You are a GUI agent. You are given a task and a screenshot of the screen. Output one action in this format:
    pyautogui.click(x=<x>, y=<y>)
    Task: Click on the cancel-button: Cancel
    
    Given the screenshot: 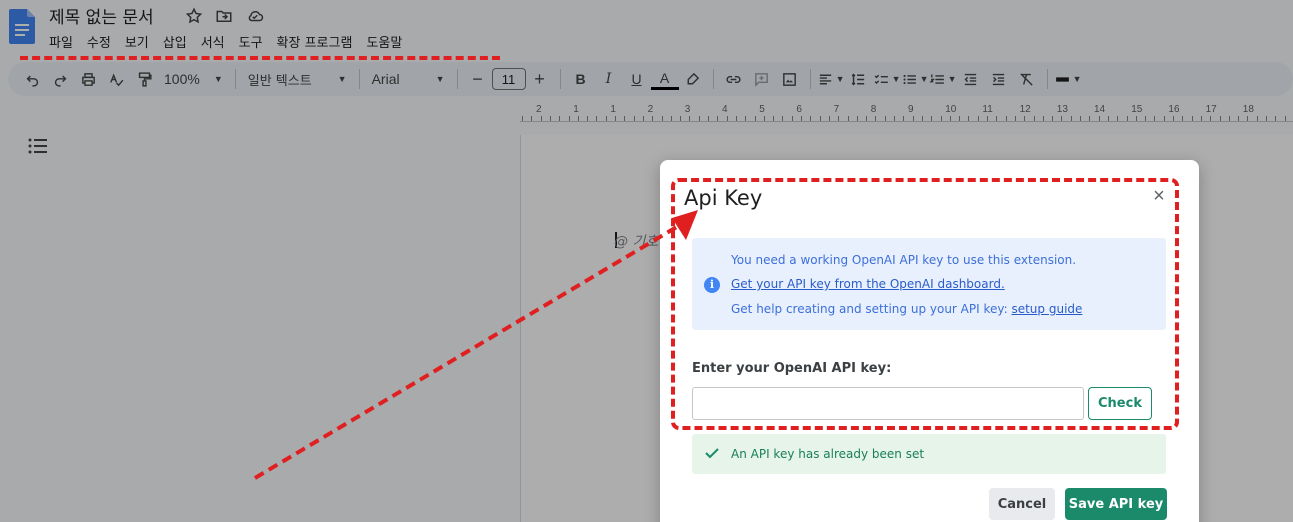 What is the action you would take?
    pyautogui.click(x=1022, y=504)
    